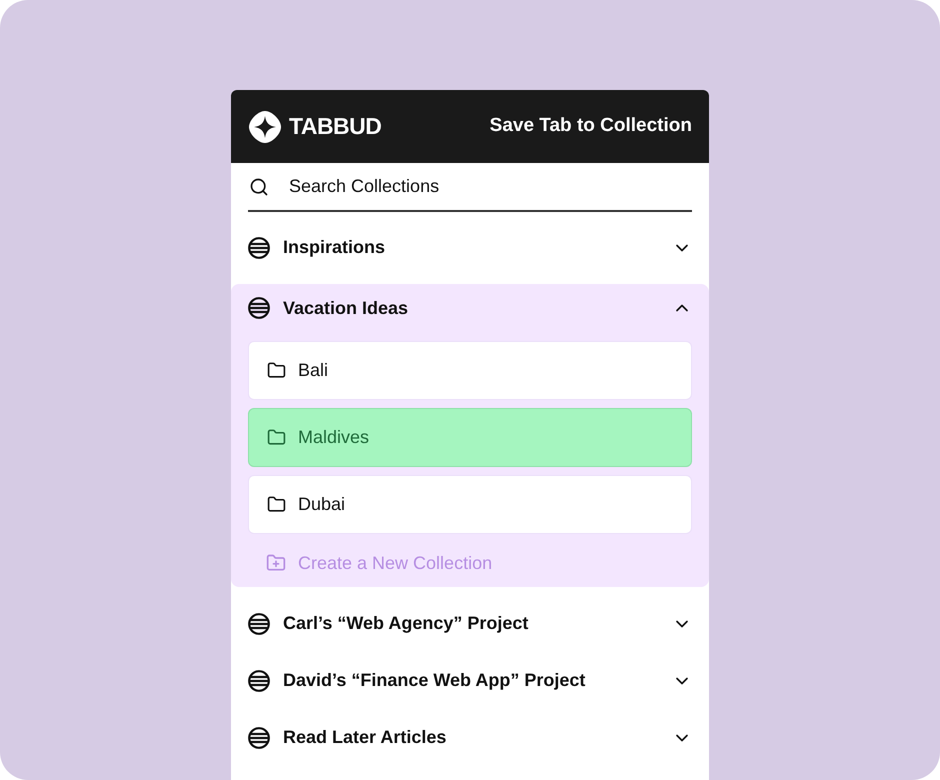 Image resolution: width=940 pixels, height=780 pixels. What do you see at coordinates (591, 126) in the screenshot?
I see `header-title: Save Tab to Collection` at bounding box center [591, 126].